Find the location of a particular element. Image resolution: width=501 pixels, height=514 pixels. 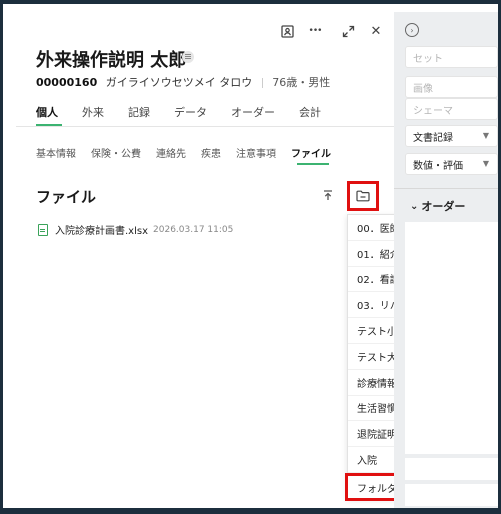

patient-name: 外来操作説明 太郎 is located at coordinates (111, 60).